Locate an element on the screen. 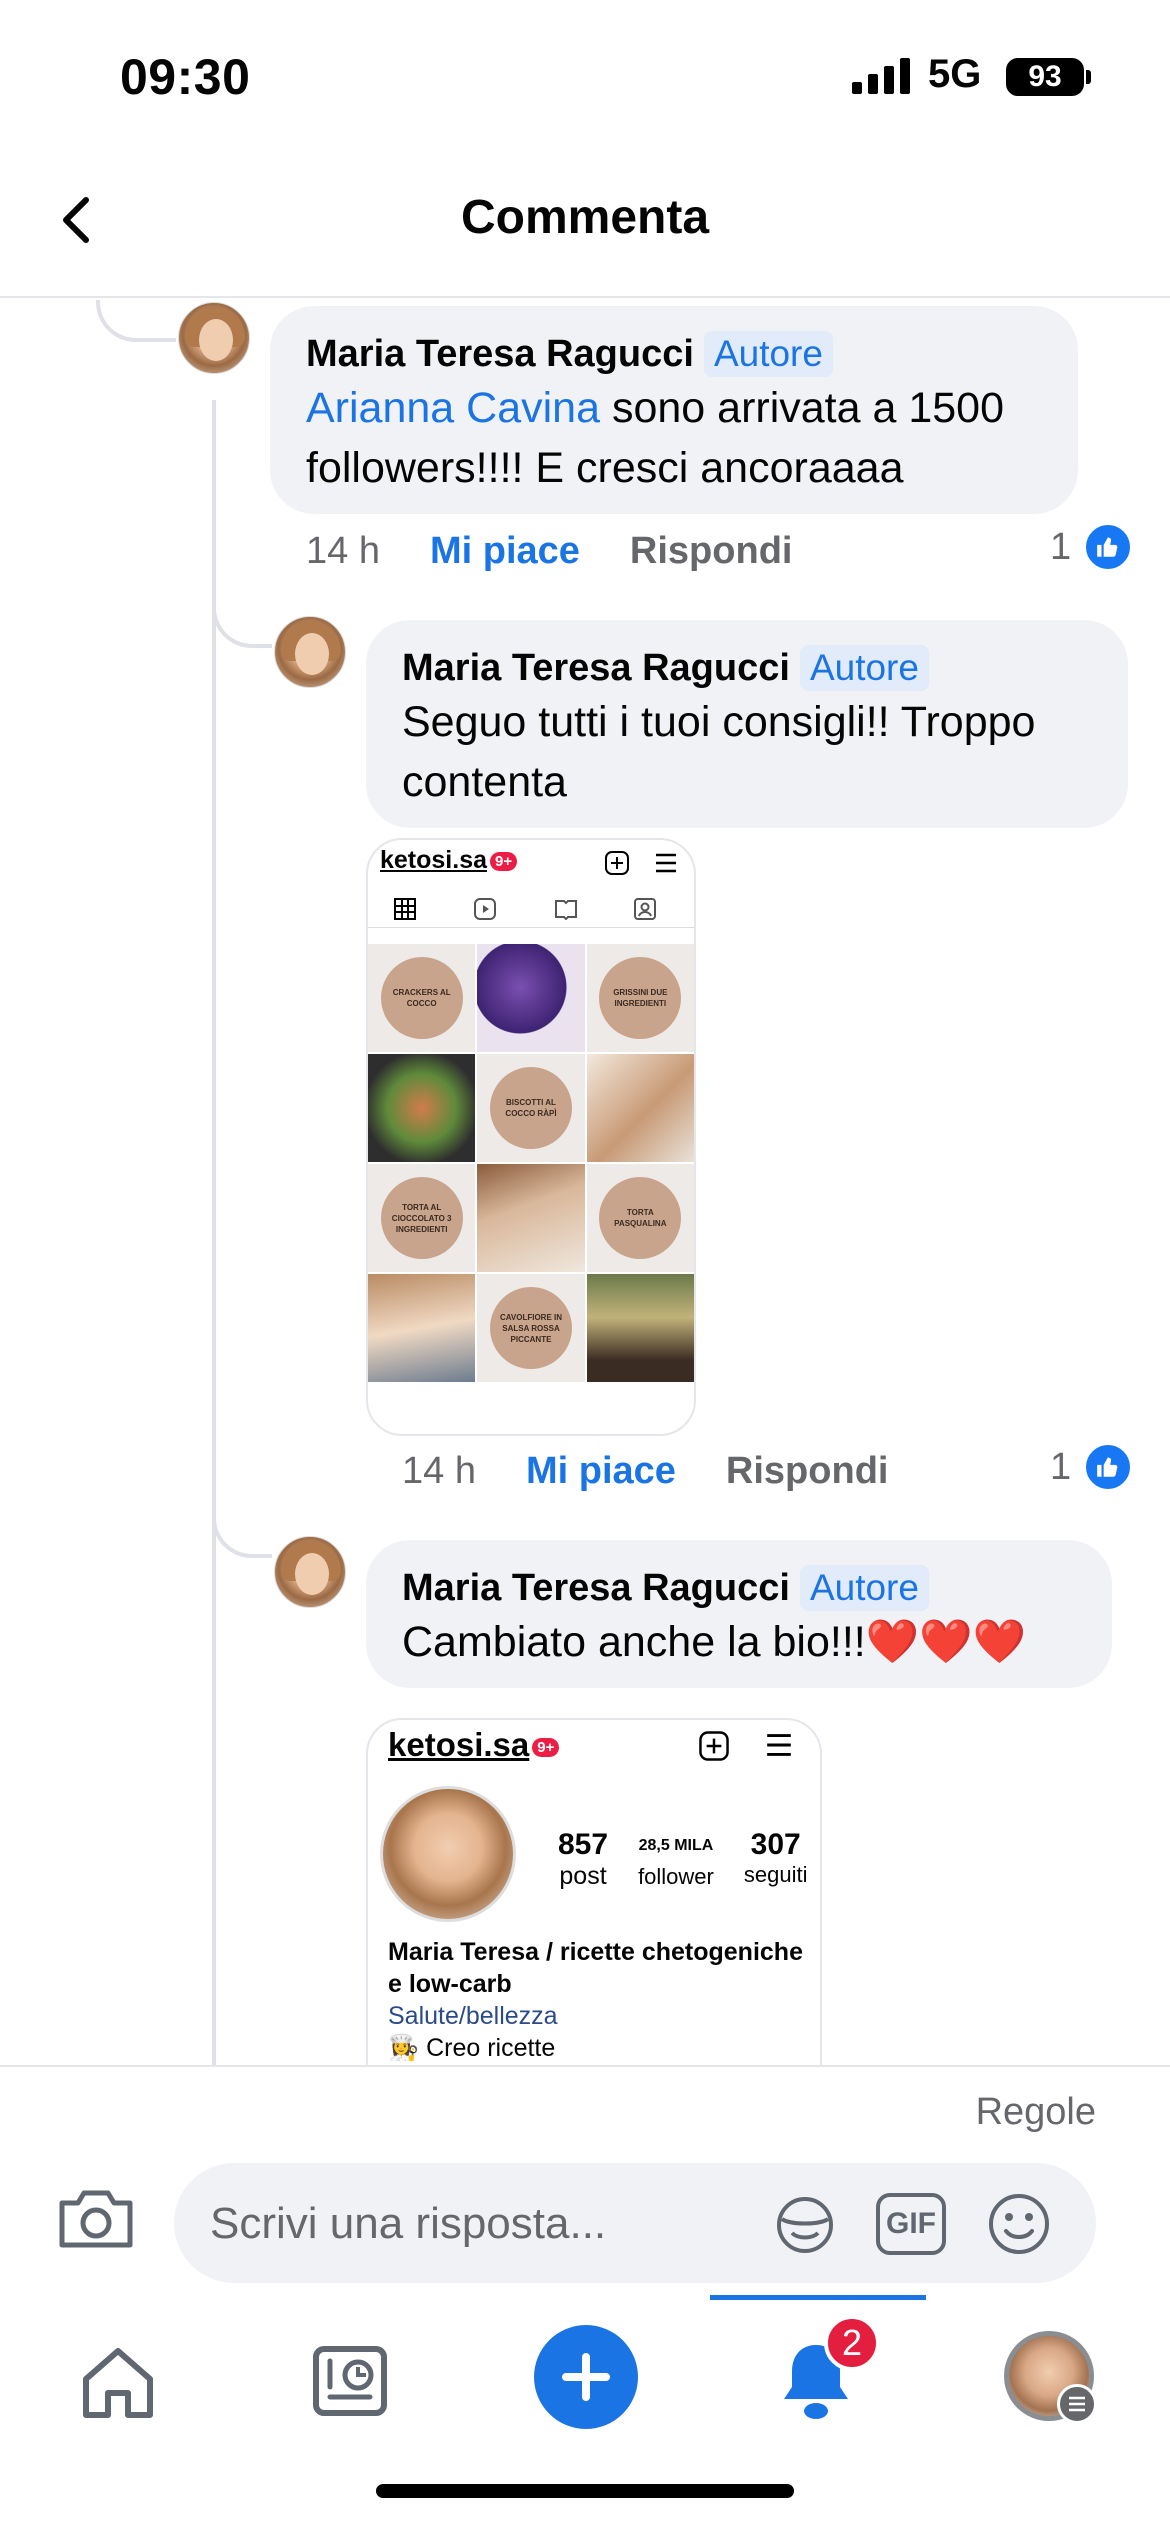 The width and height of the screenshot is (1170, 2532). network-label: 5G is located at coordinates (955, 74).